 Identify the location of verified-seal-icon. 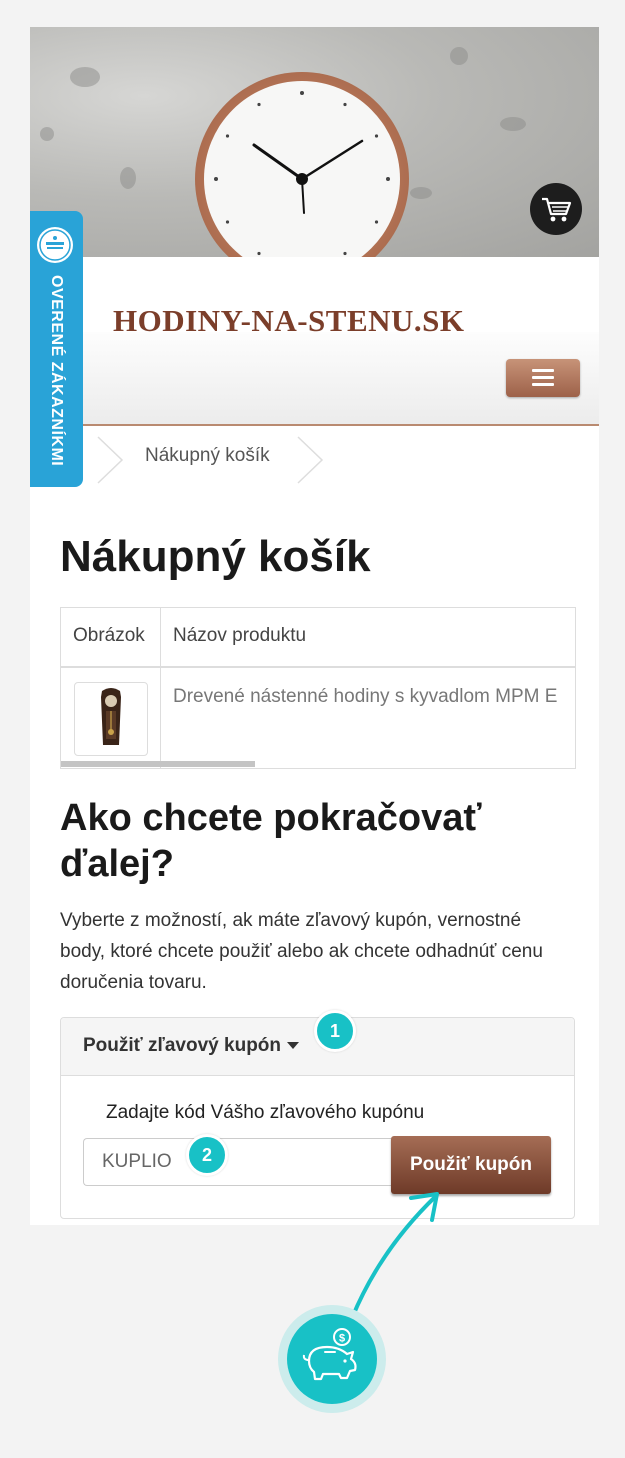
(55, 245).